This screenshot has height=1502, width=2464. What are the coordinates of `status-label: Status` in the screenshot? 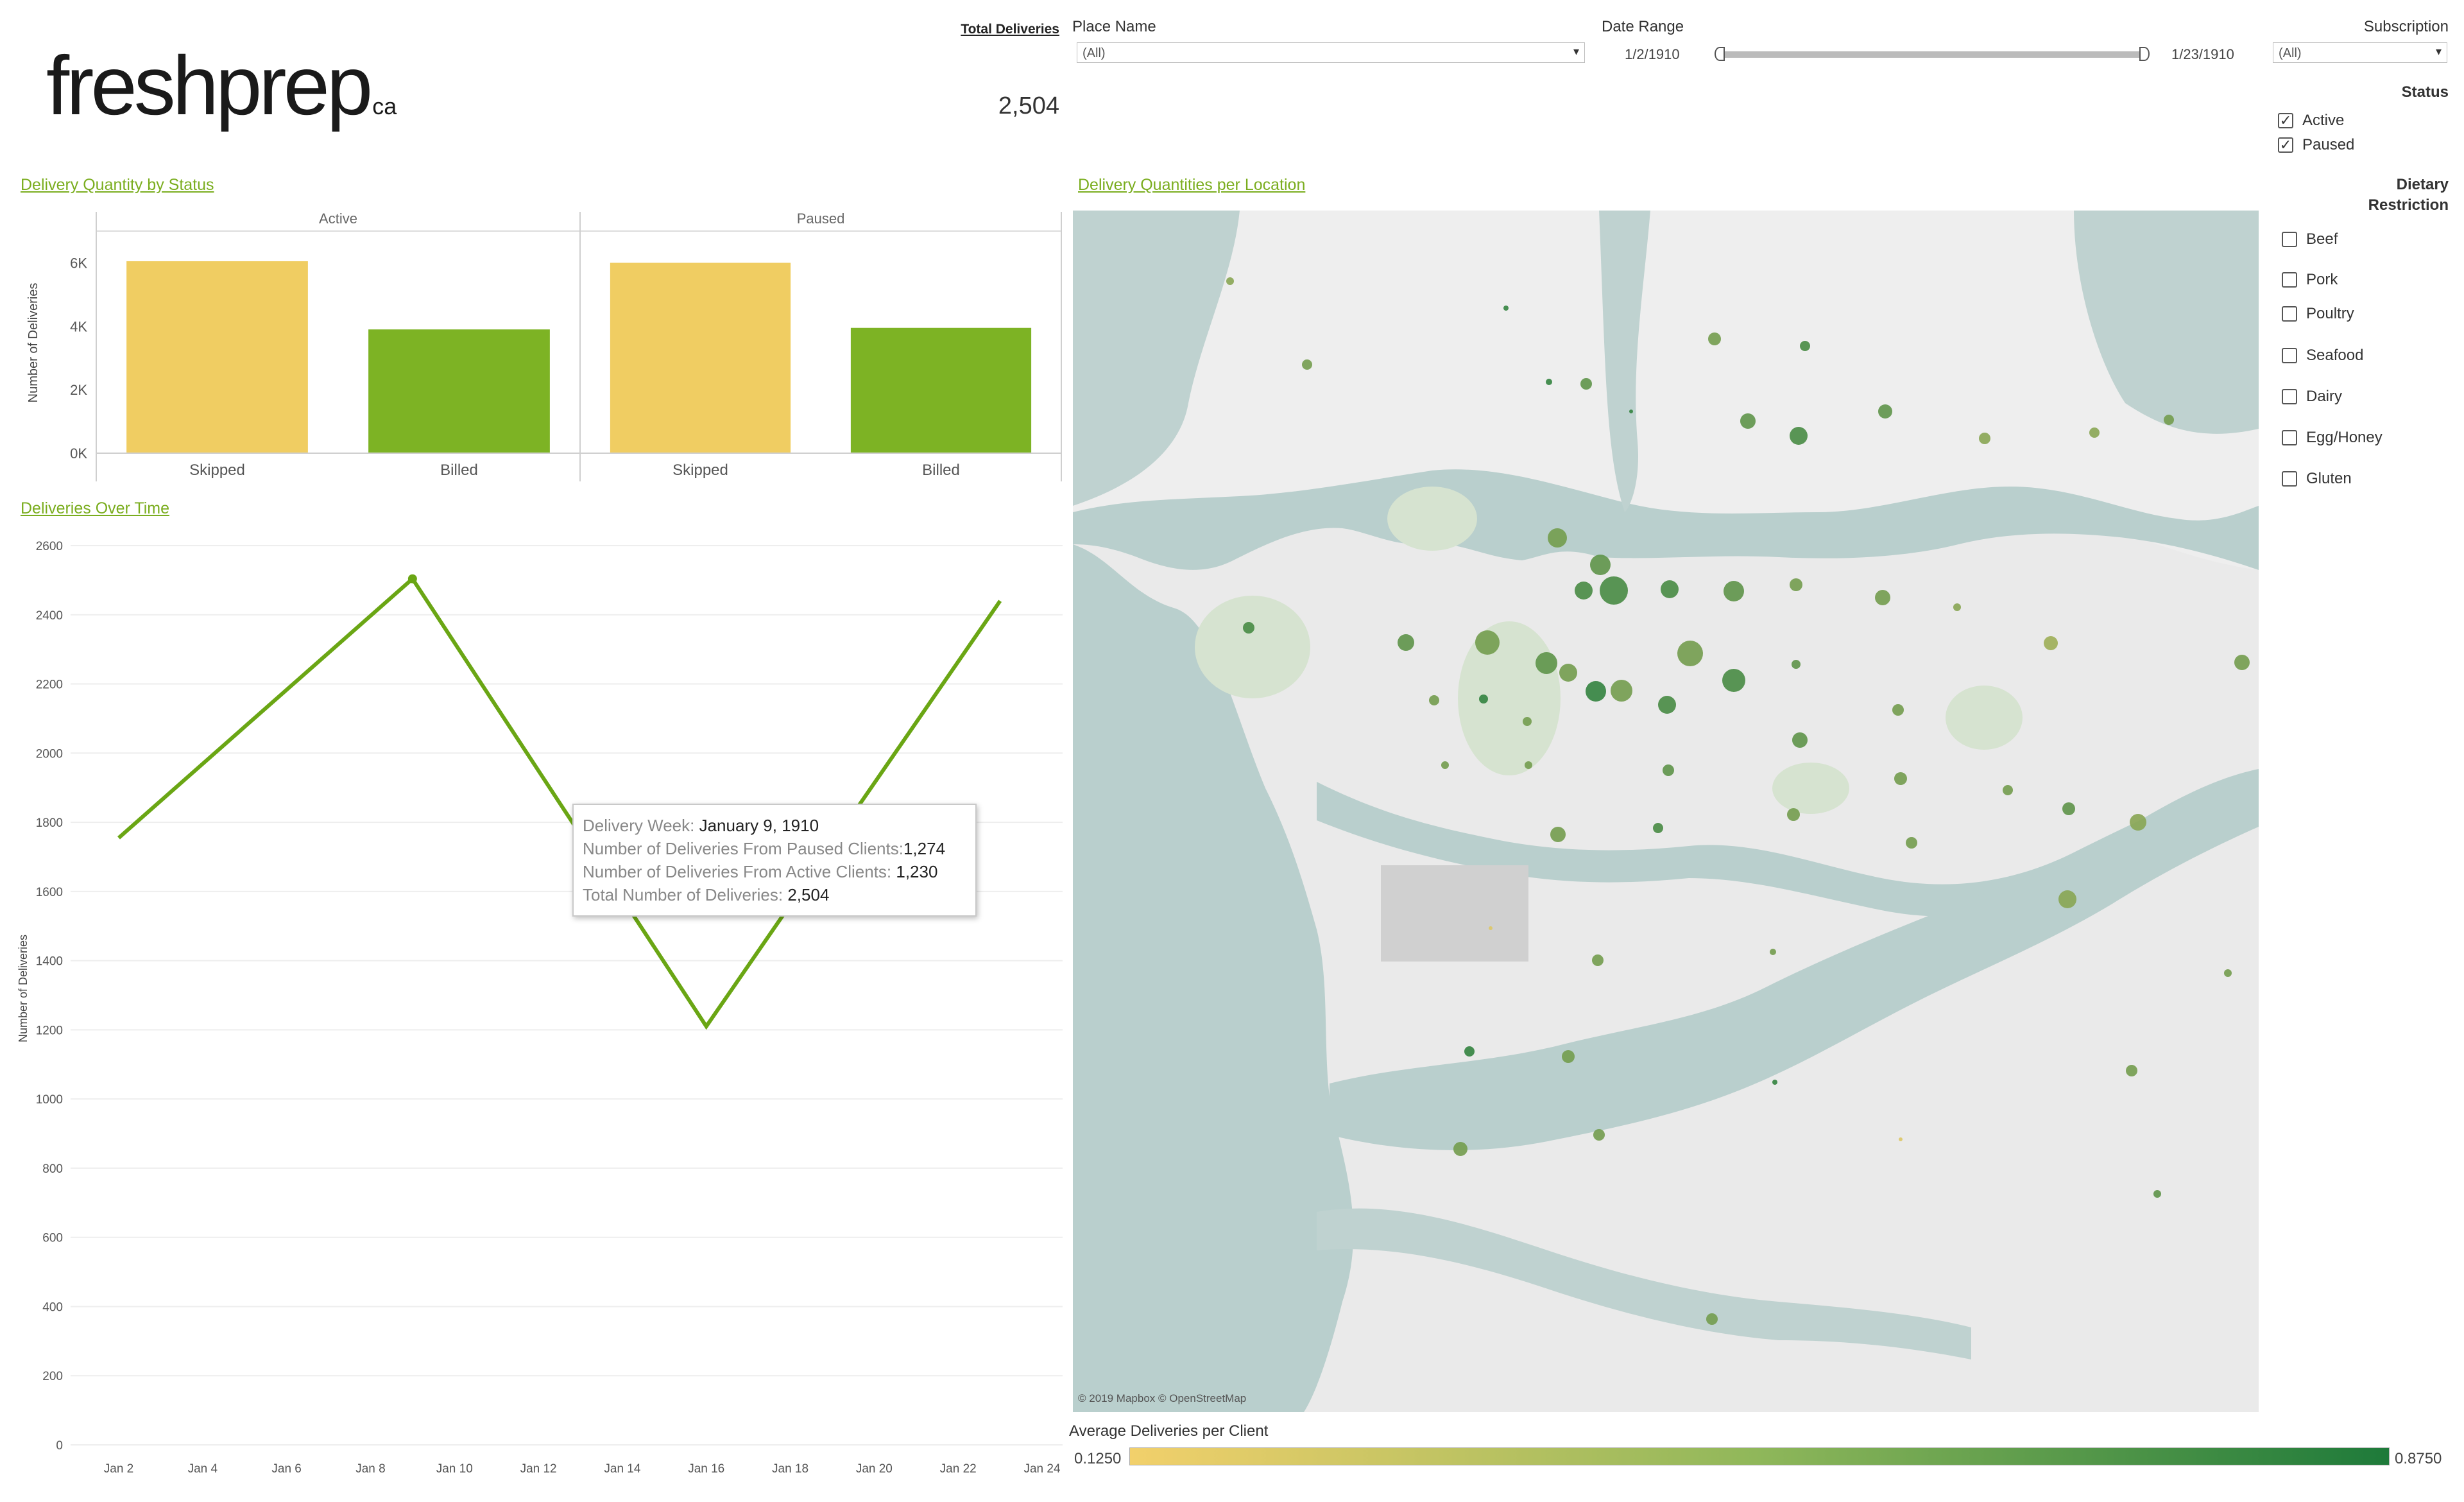 It's located at (2425, 92).